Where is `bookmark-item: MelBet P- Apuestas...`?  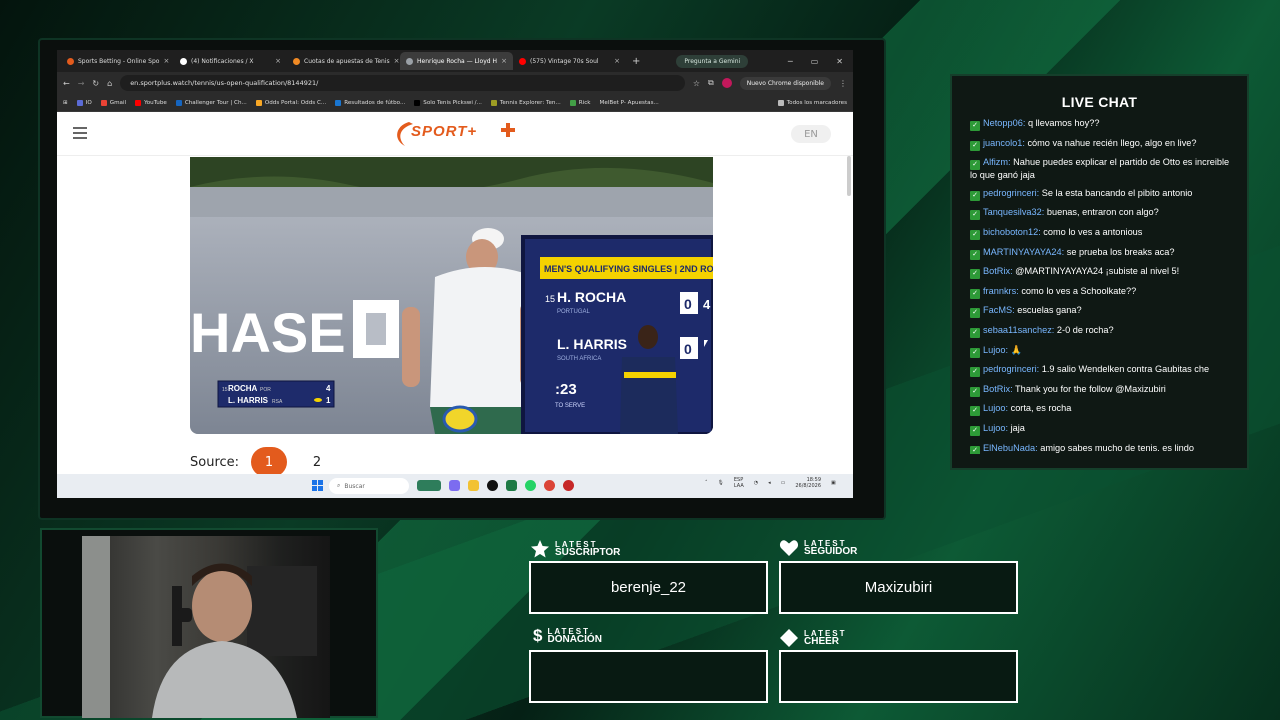 bookmark-item: MelBet P- Apuestas... is located at coordinates (629, 103).